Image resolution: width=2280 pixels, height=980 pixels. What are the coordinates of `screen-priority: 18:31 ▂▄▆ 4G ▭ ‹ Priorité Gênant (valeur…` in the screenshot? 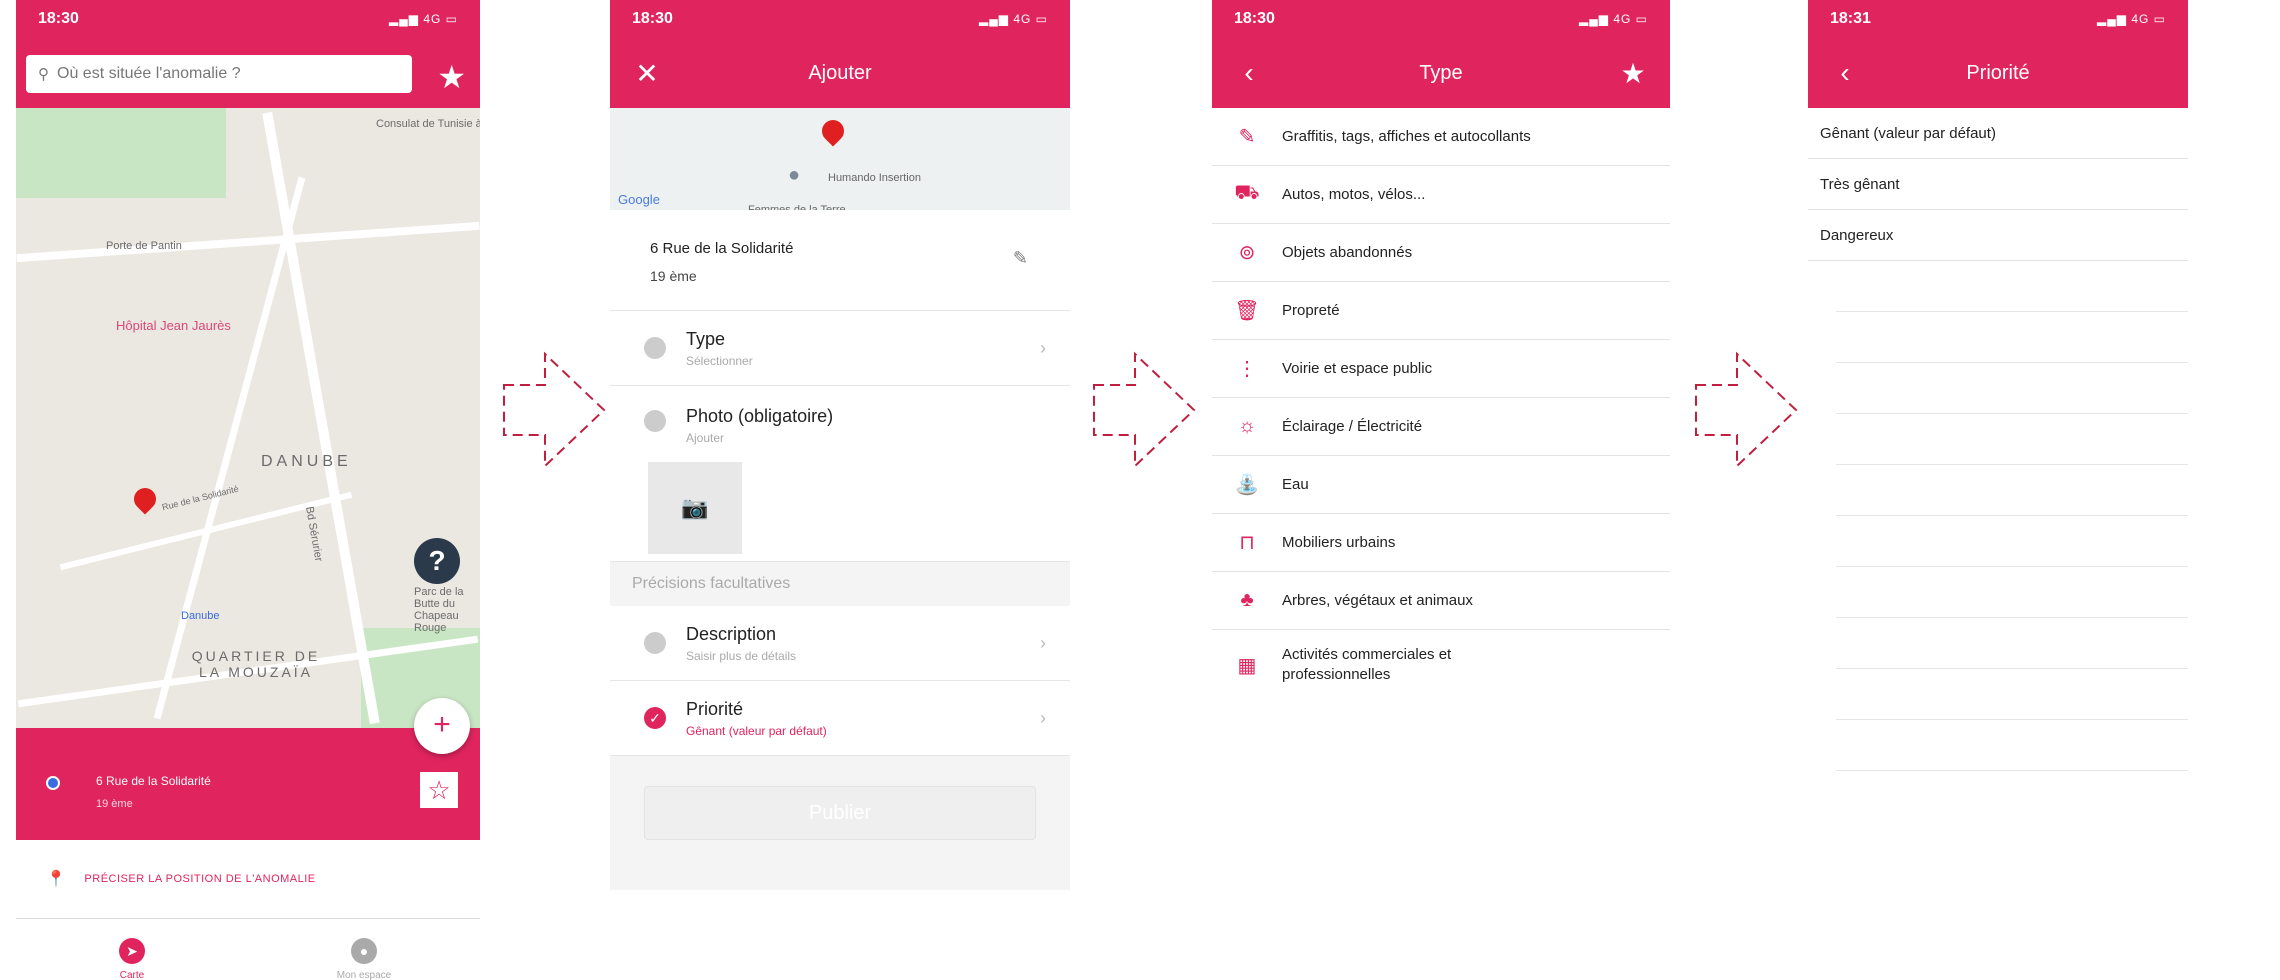 It's located at (1998, 410).